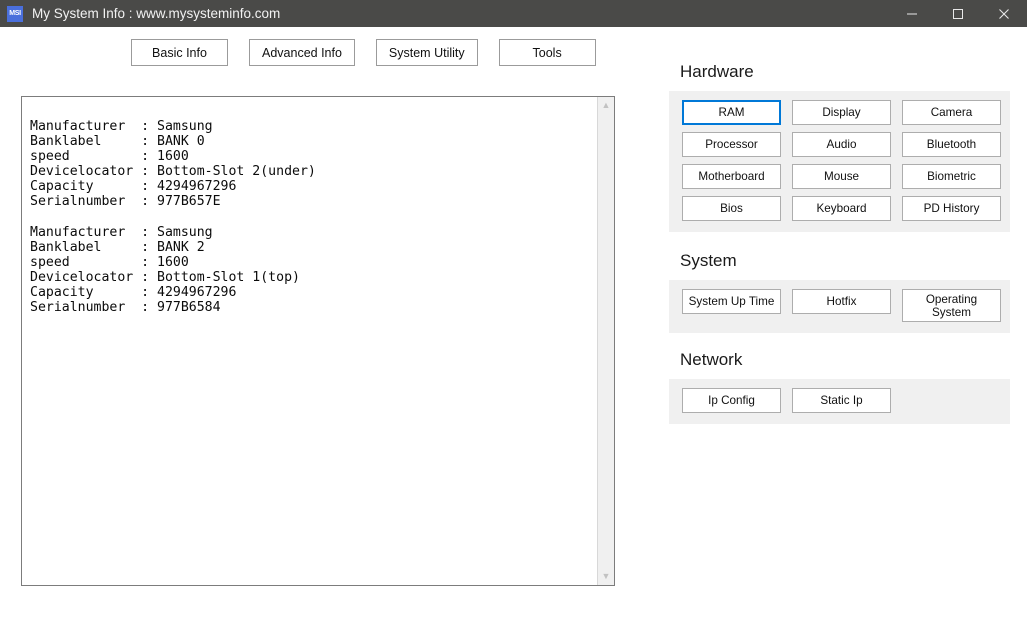 The height and width of the screenshot is (624, 1027). I want to click on minimize-button, so click(912, 13).